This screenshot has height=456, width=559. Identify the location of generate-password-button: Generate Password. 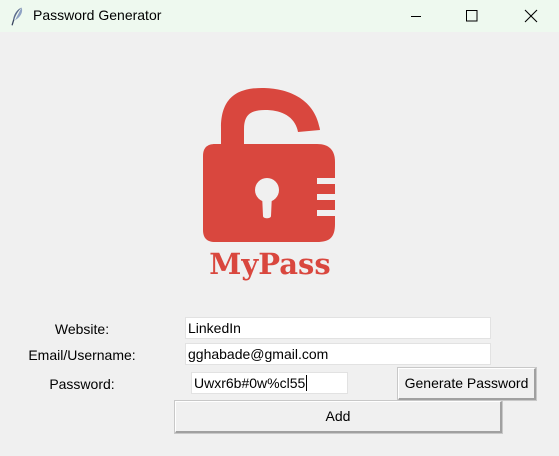
(467, 384).